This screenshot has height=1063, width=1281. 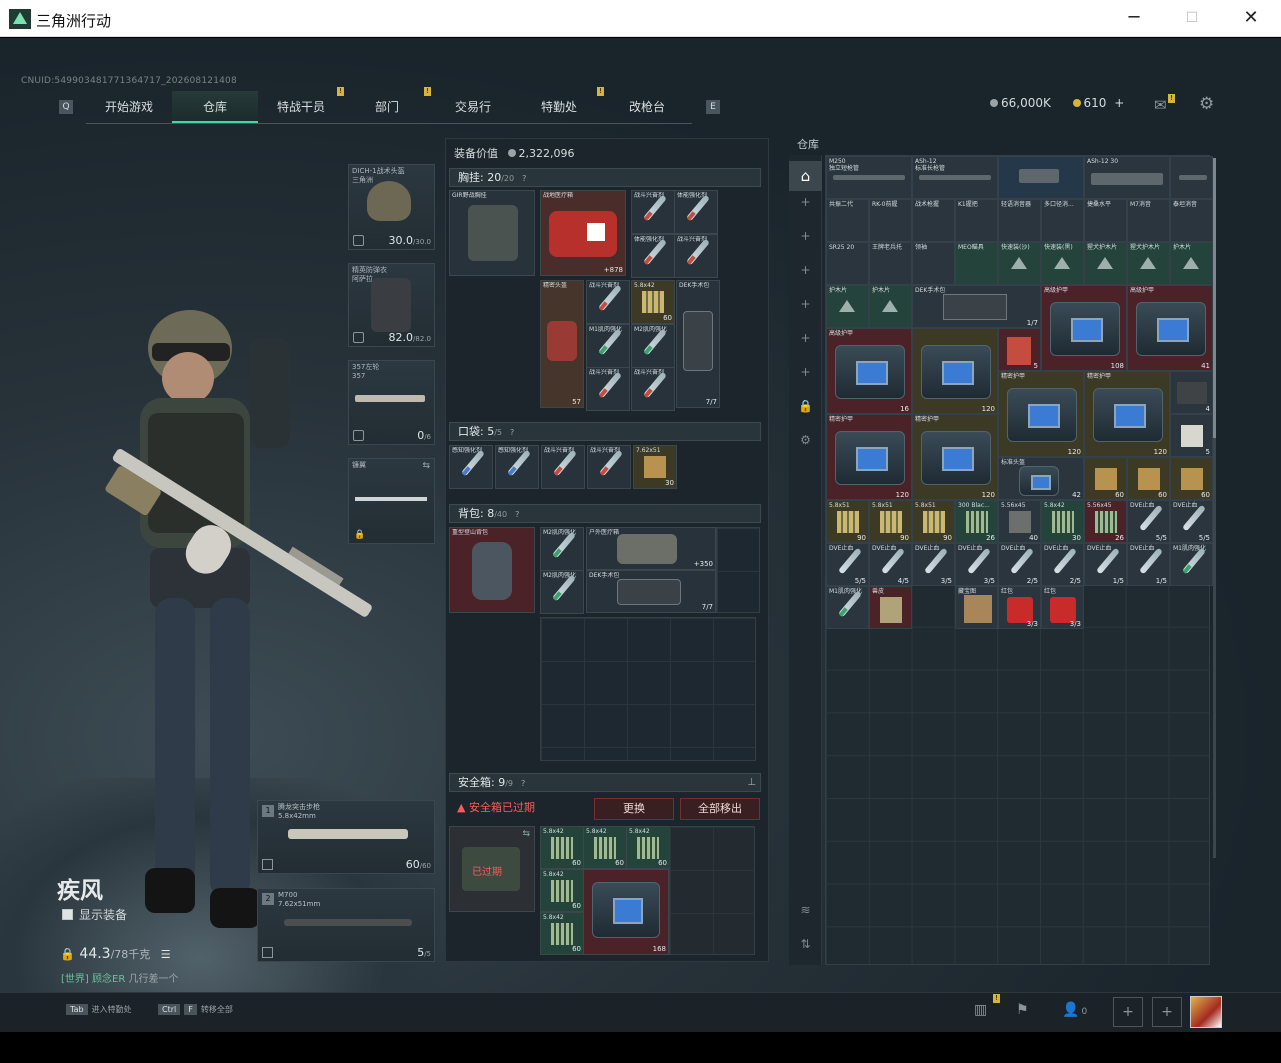 What do you see at coordinates (562, 344) in the screenshot?
I see `chest-slot-helmet: 精密头盔 57` at bounding box center [562, 344].